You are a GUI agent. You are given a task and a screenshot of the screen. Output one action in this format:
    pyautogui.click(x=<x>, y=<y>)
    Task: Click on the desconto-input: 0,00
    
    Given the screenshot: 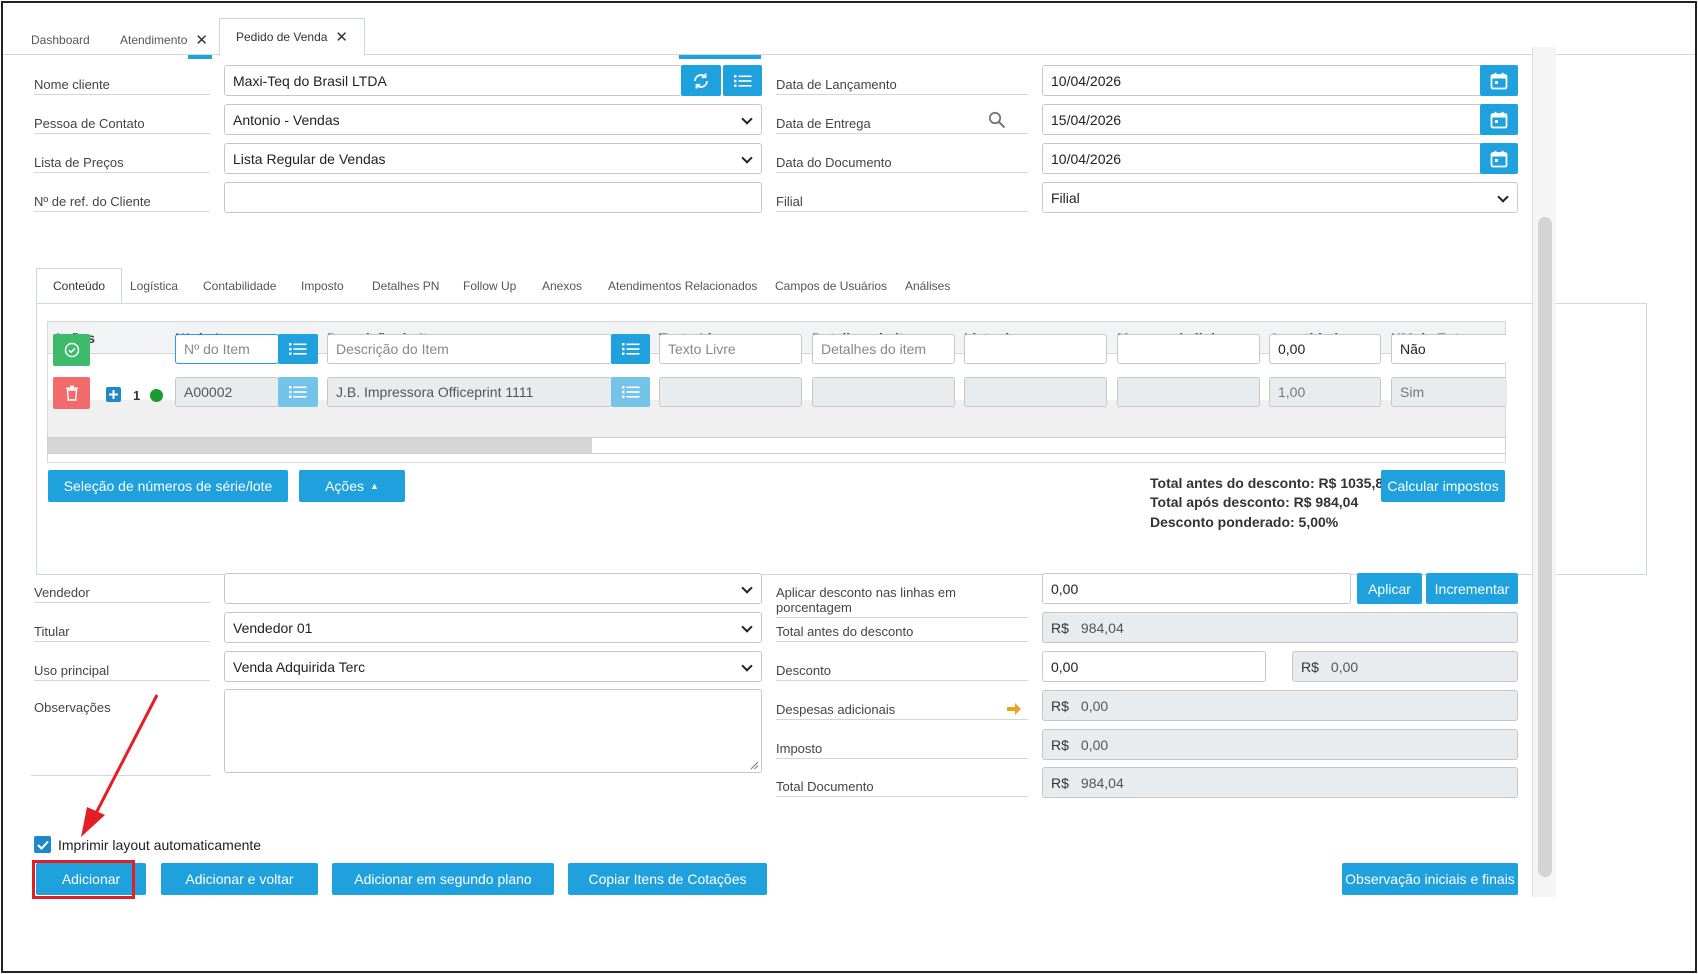 What is the action you would take?
    pyautogui.click(x=1154, y=666)
    